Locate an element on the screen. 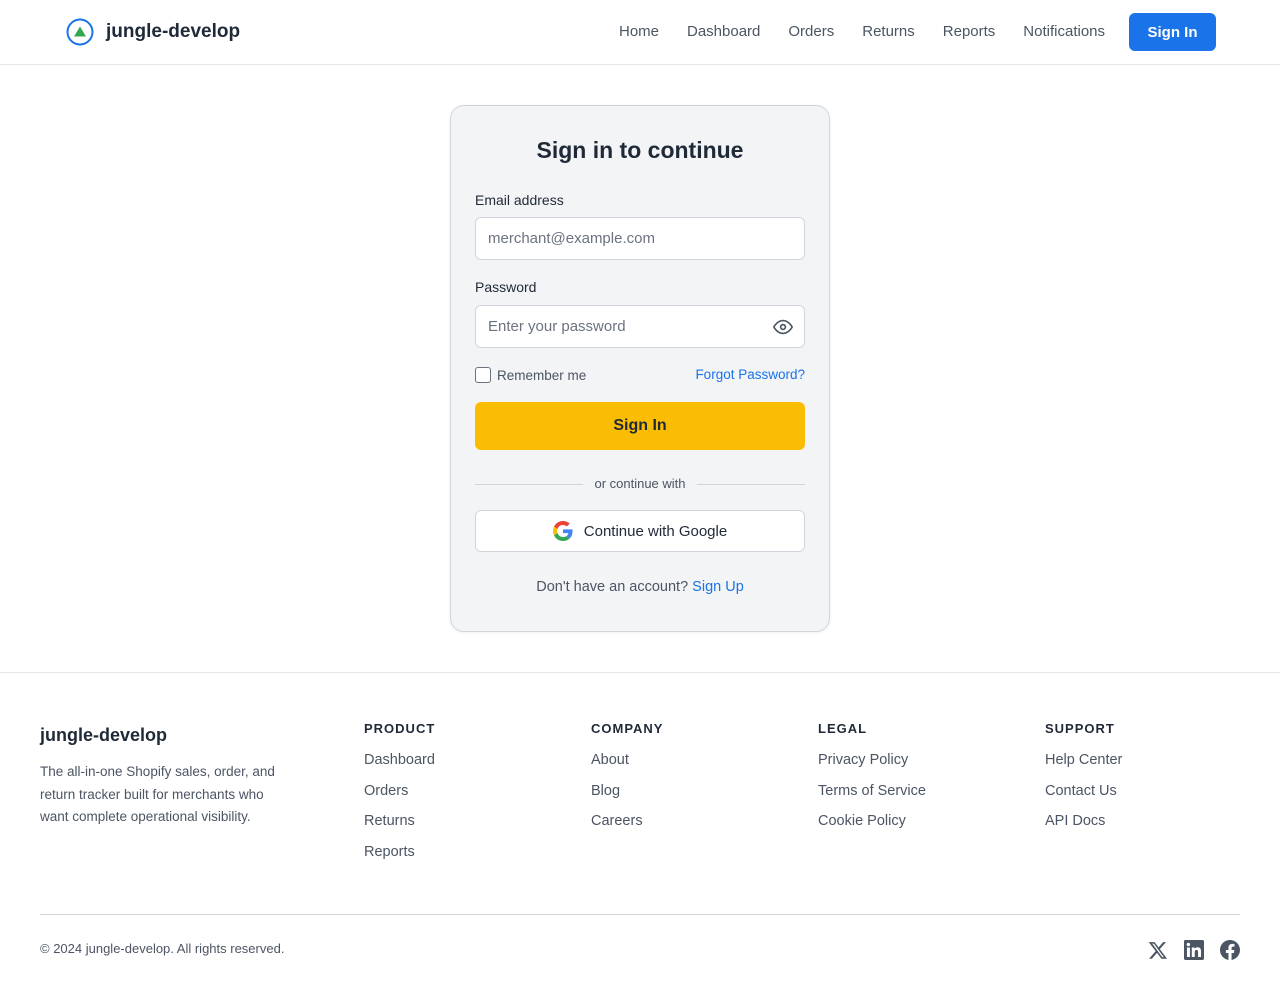 The image size is (1280, 984). email-label: Email address is located at coordinates (519, 200).